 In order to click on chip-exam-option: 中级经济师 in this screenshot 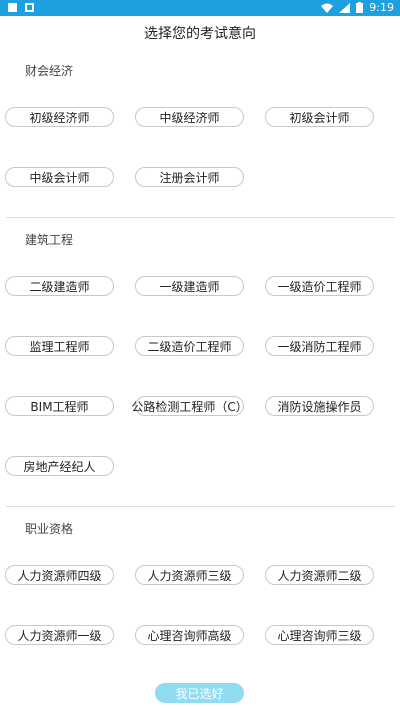, I will do `click(189, 117)`.